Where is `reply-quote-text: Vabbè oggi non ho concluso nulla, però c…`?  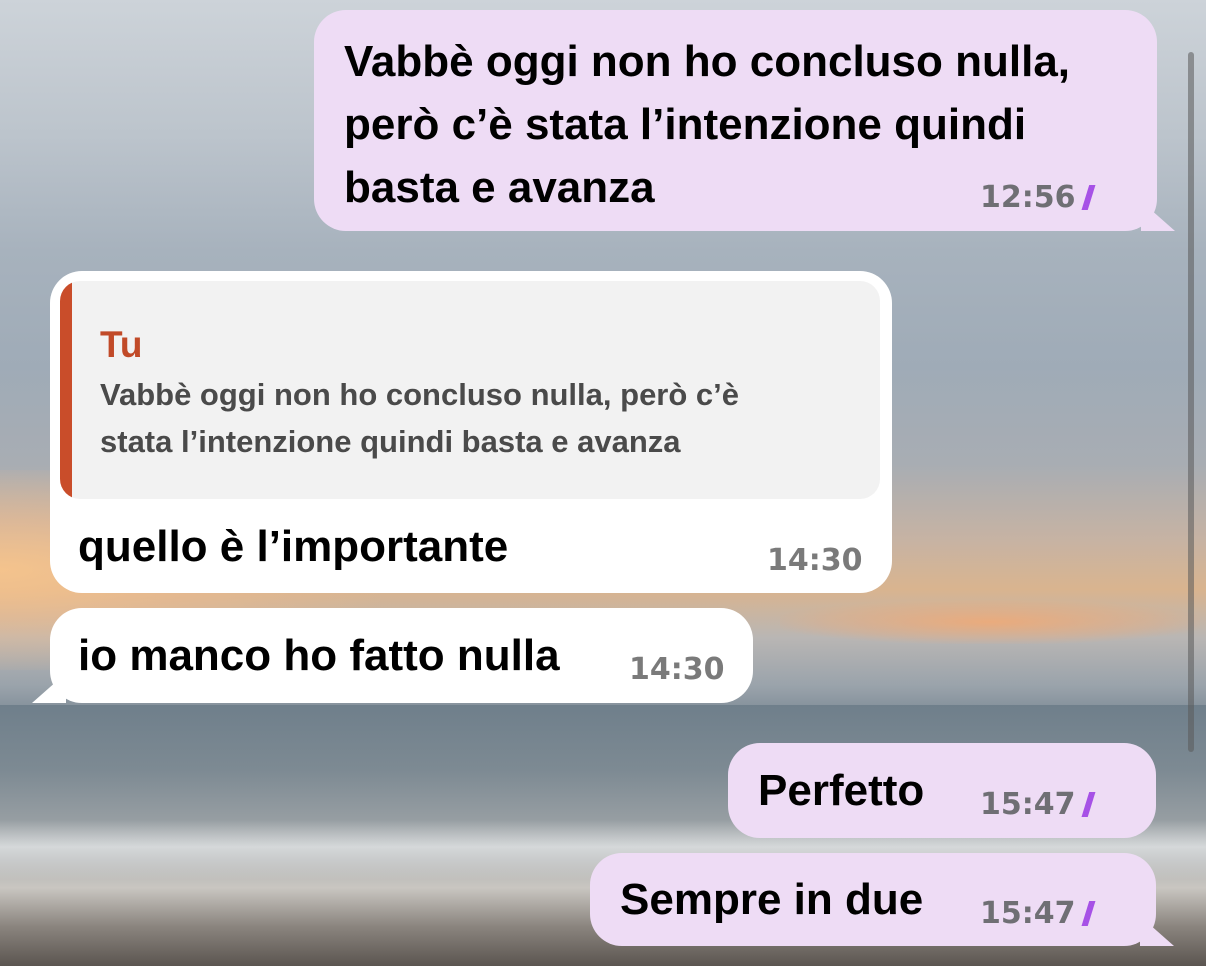 reply-quote-text: Vabbè oggi non ho concluso nulla, però c… is located at coordinates (485, 418).